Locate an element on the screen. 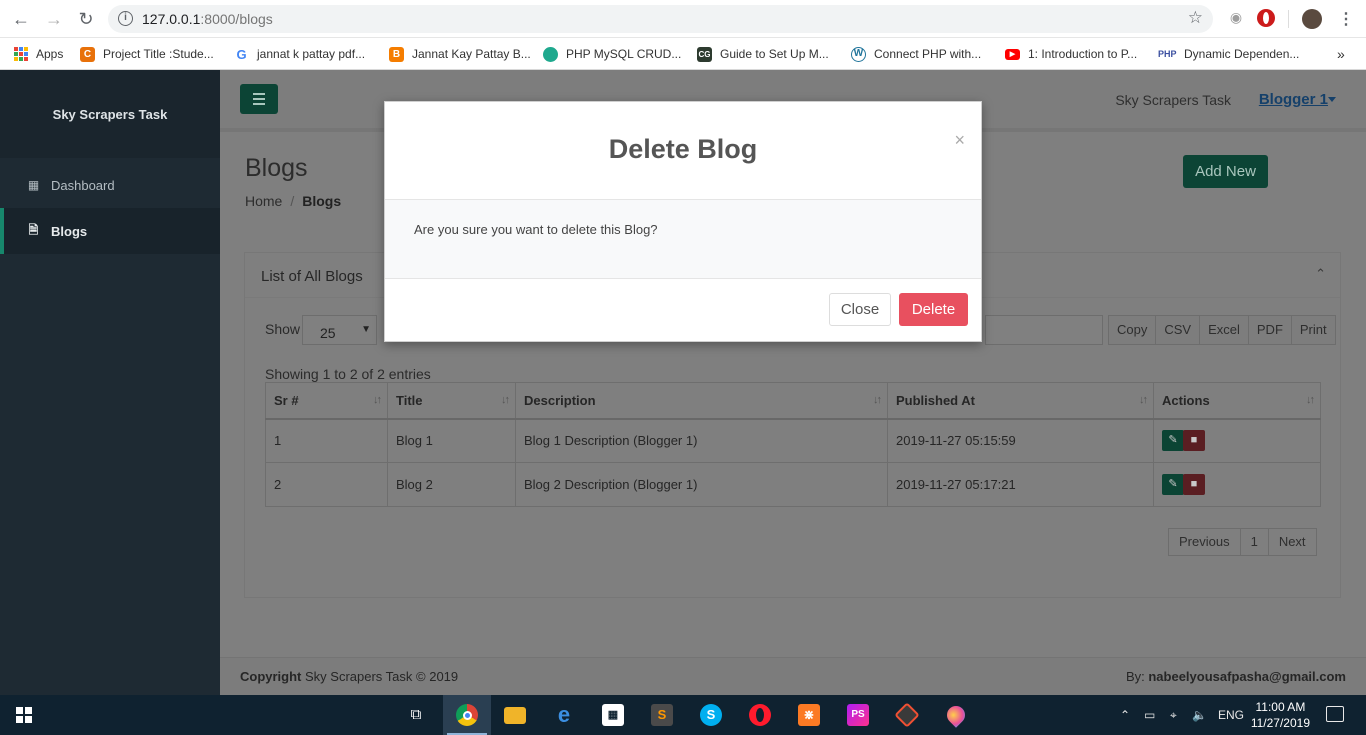 This screenshot has height=735, width=1366. php-icon: PHP is located at coordinates (1167, 53).